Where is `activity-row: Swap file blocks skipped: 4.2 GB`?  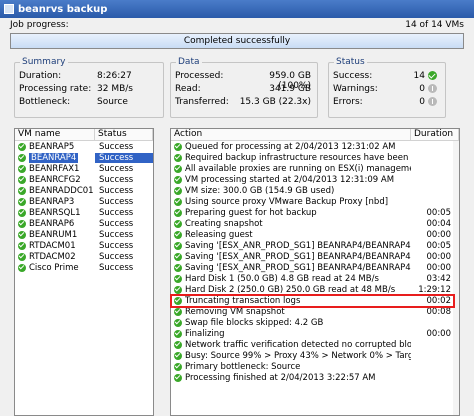
activity-row: Swap file blocks skipped: 4.2 GB is located at coordinates (315, 322).